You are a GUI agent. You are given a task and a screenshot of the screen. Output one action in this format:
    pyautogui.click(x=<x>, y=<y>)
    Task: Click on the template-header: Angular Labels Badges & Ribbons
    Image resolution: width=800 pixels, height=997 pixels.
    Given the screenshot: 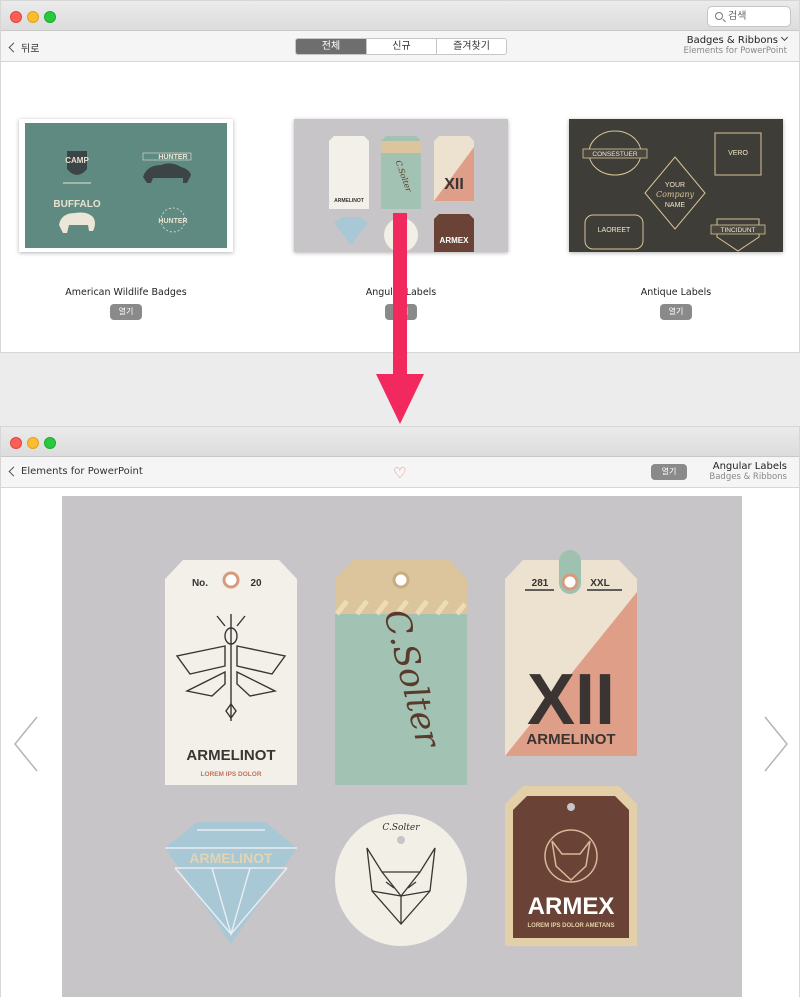 What is the action you would take?
    pyautogui.click(x=748, y=472)
    